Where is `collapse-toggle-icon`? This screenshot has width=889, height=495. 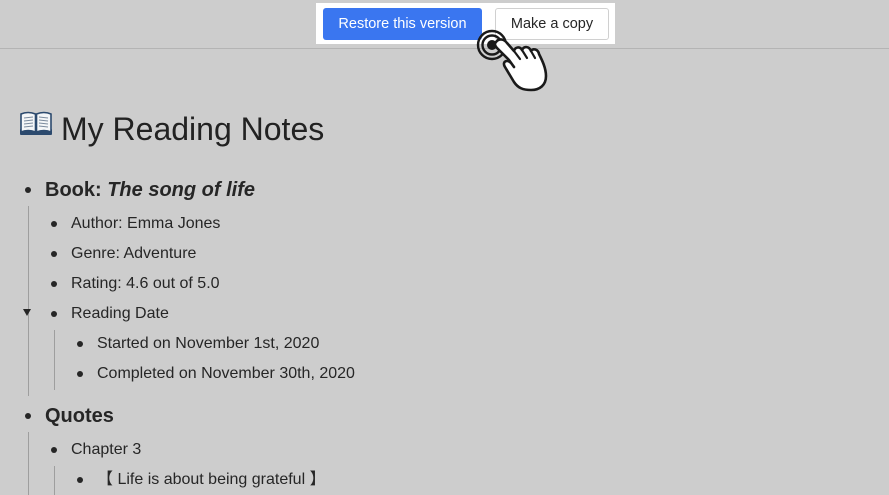 collapse-toggle-icon is located at coordinates (27, 312).